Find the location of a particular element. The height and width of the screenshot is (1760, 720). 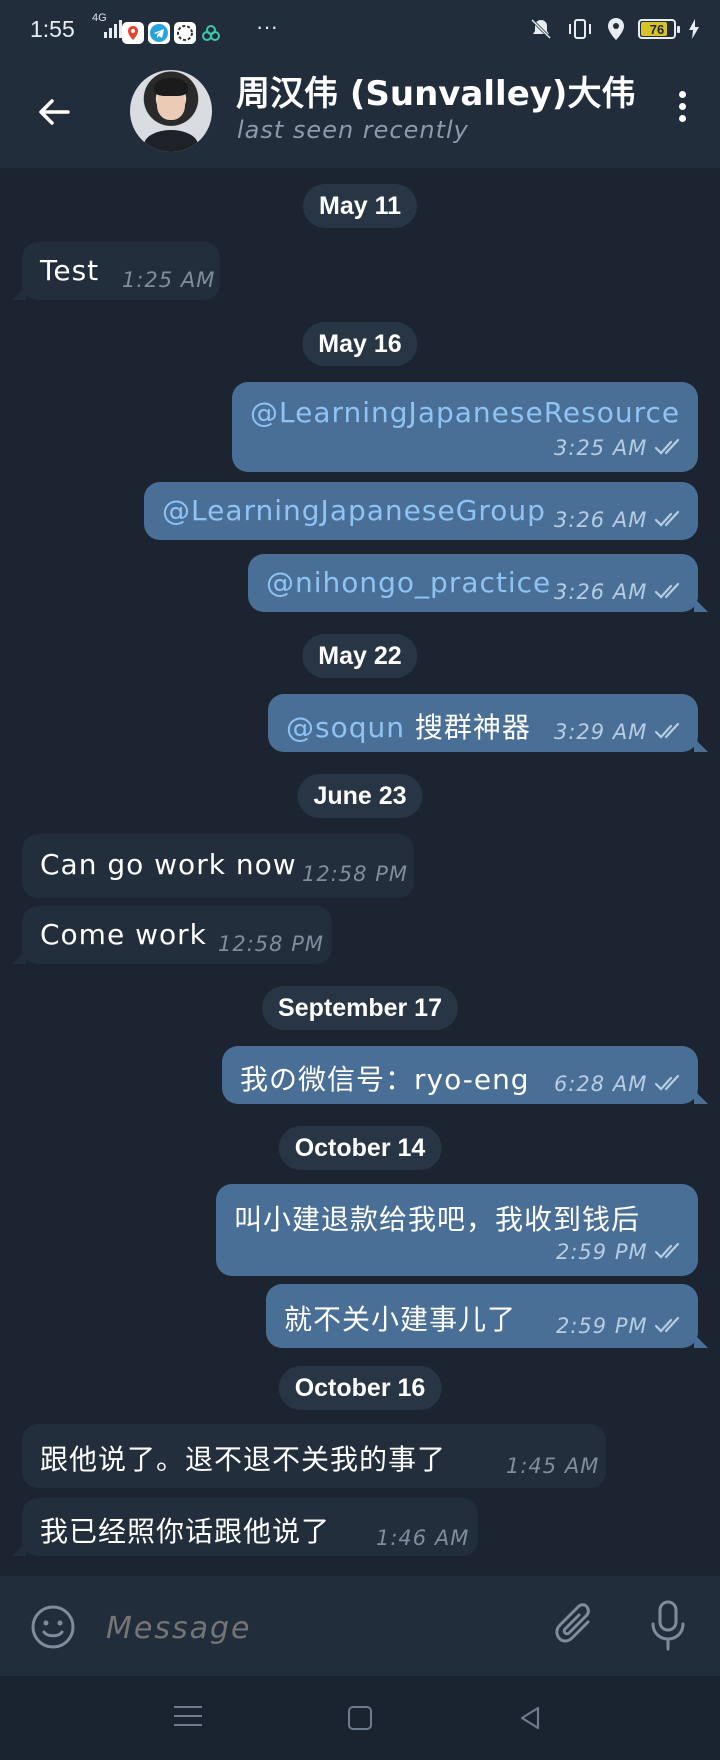

chat-title: 周汉伟 (Sunvalley)大伟 is located at coordinates (435, 90).